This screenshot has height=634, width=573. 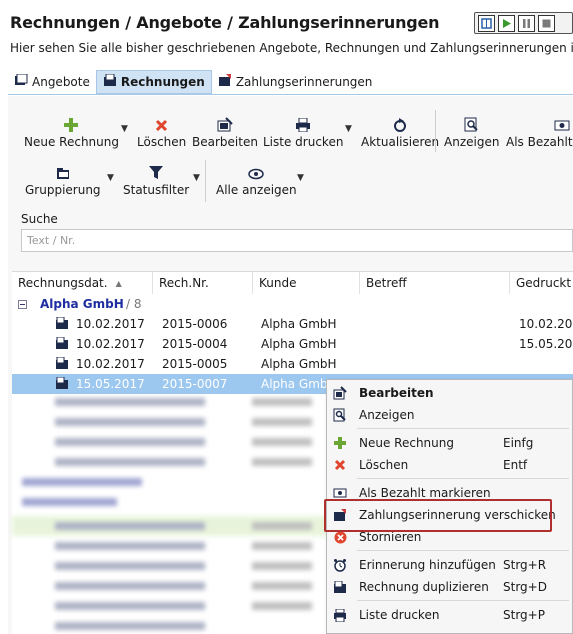 I want to click on table-row: 10.02.2017 2015-0005 Alpha GmbH, so click(x=292, y=364).